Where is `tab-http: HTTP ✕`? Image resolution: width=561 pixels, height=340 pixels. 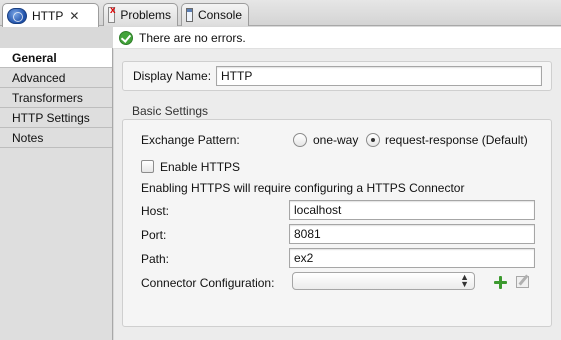
tab-http: HTTP ✕ is located at coordinates (50, 15).